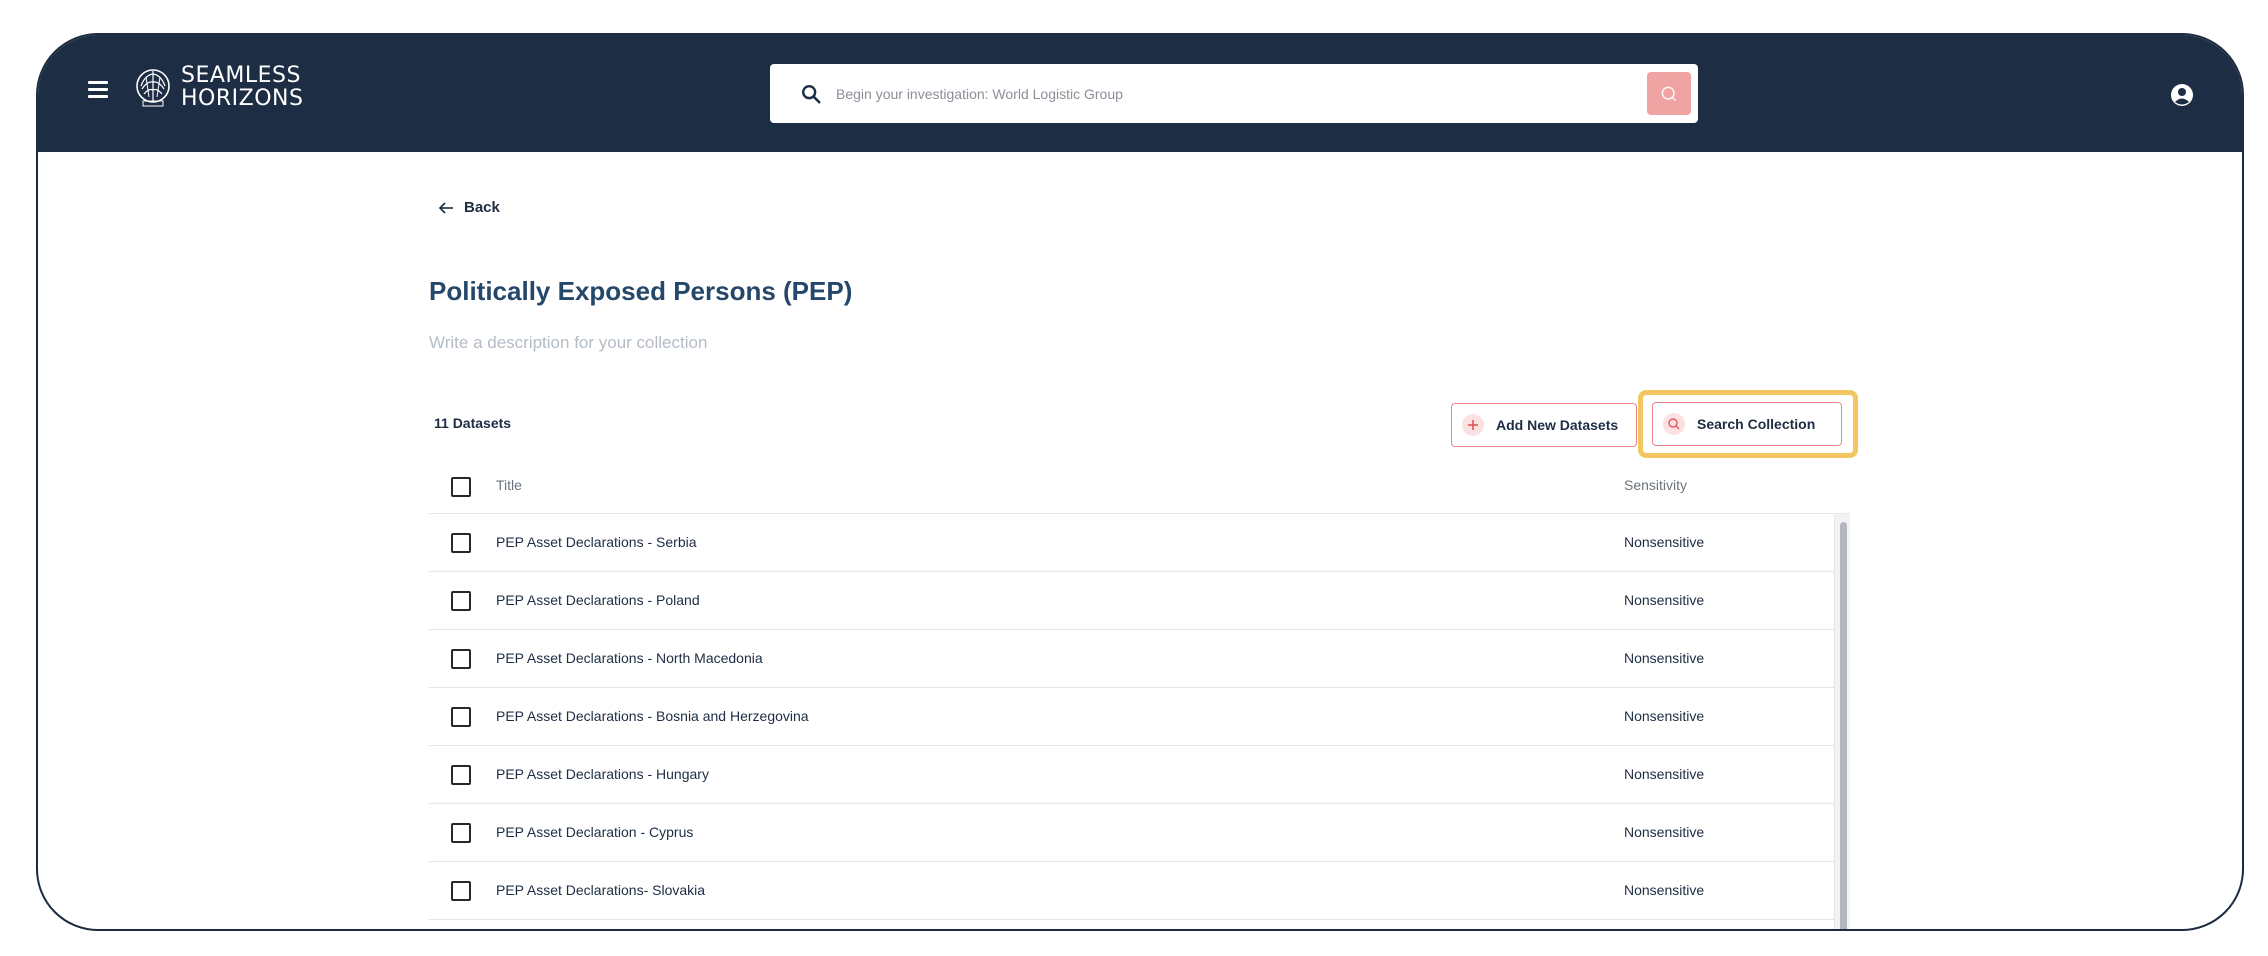 The width and height of the screenshot is (2268, 956). Describe the element at coordinates (602, 774) in the screenshot. I see `dataset-title: PEP Asset Declarations - Hungary` at that location.